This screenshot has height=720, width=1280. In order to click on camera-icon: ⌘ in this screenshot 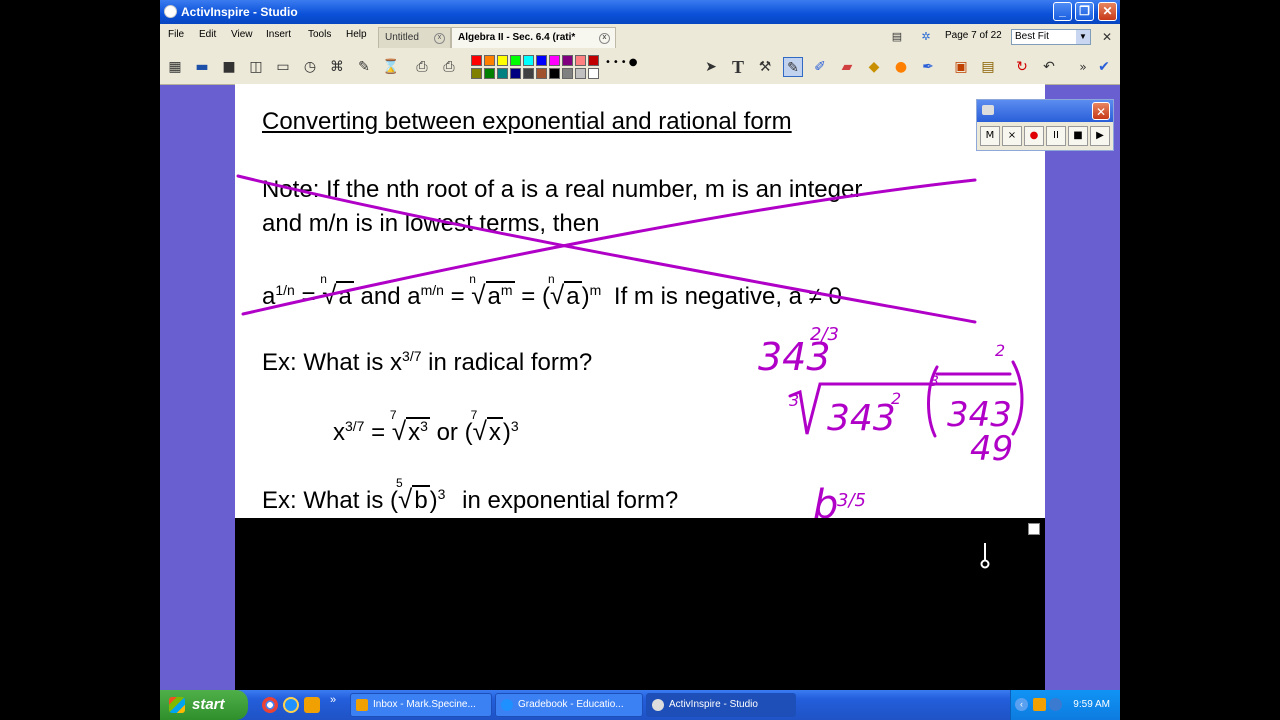, I will do `click(337, 67)`.